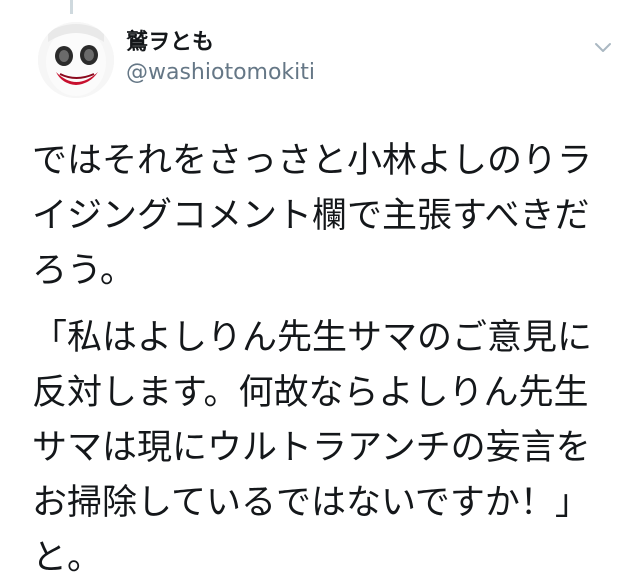 This screenshot has height=586, width=640. I want to click on text-line: ではそれをさっさと小林よしのりラ, so click(312, 161).